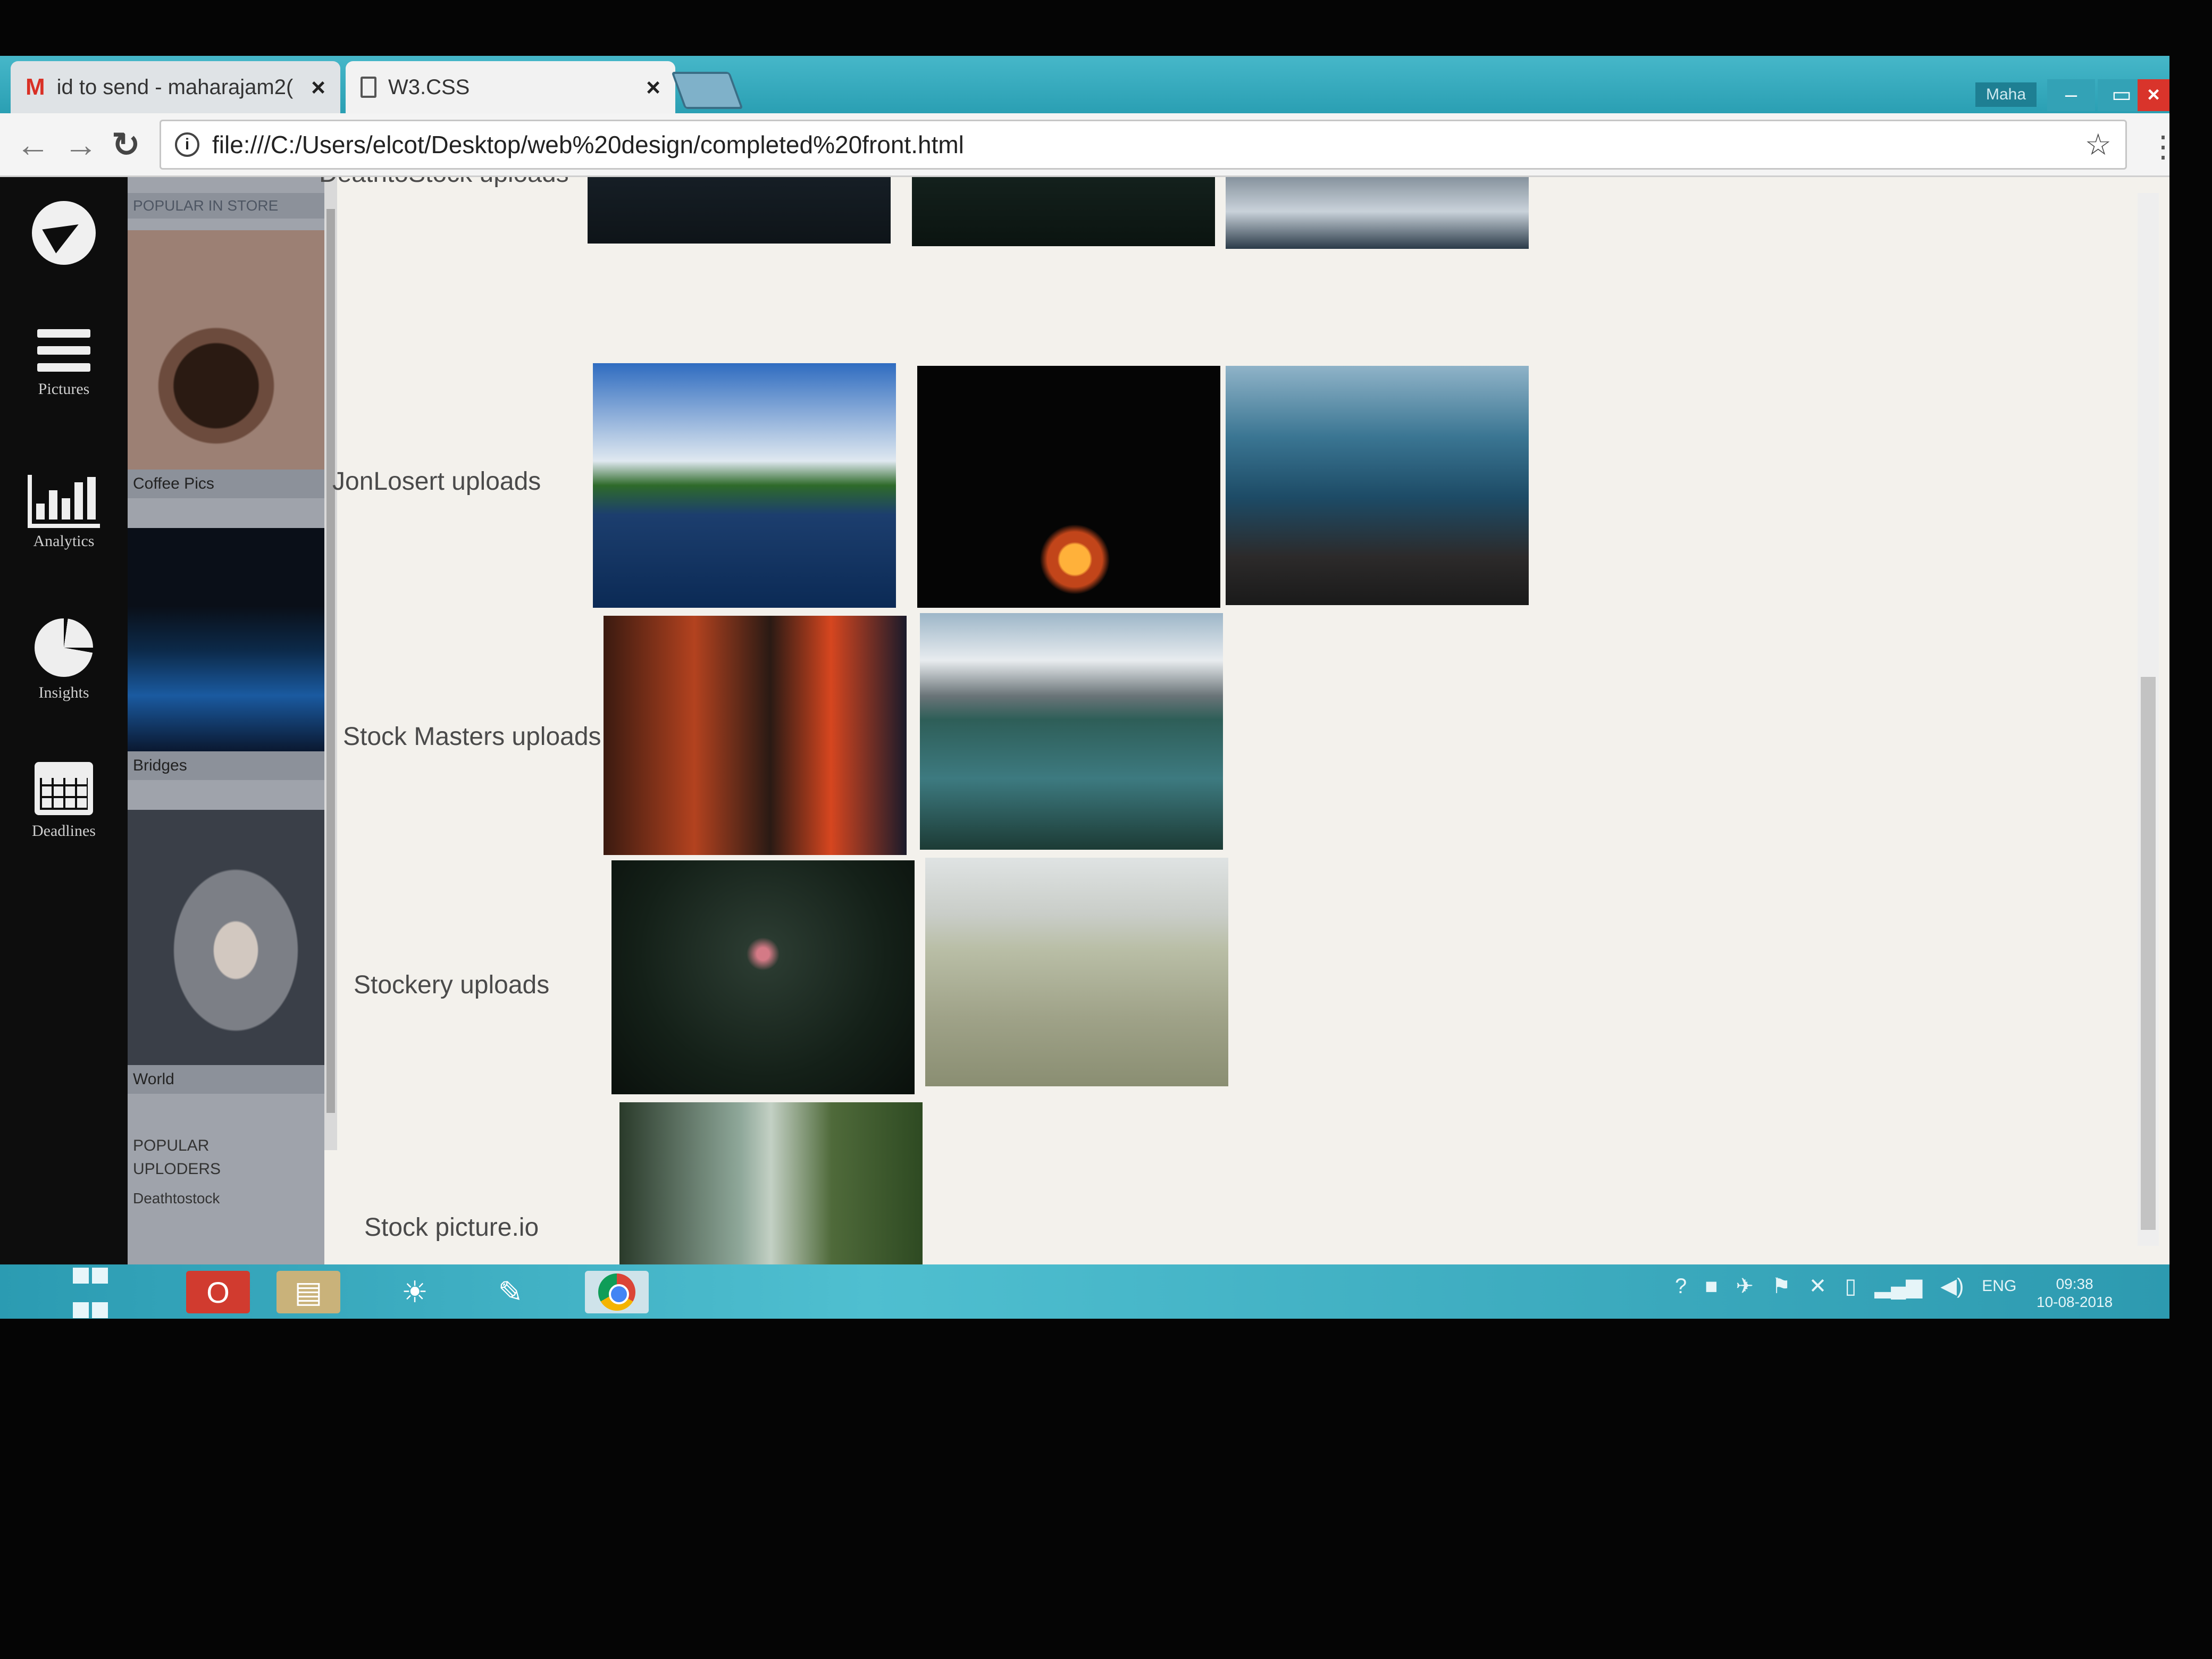 The width and height of the screenshot is (2212, 1659). Describe the element at coordinates (2071, 95) in the screenshot. I see `minimize-button: –` at that location.